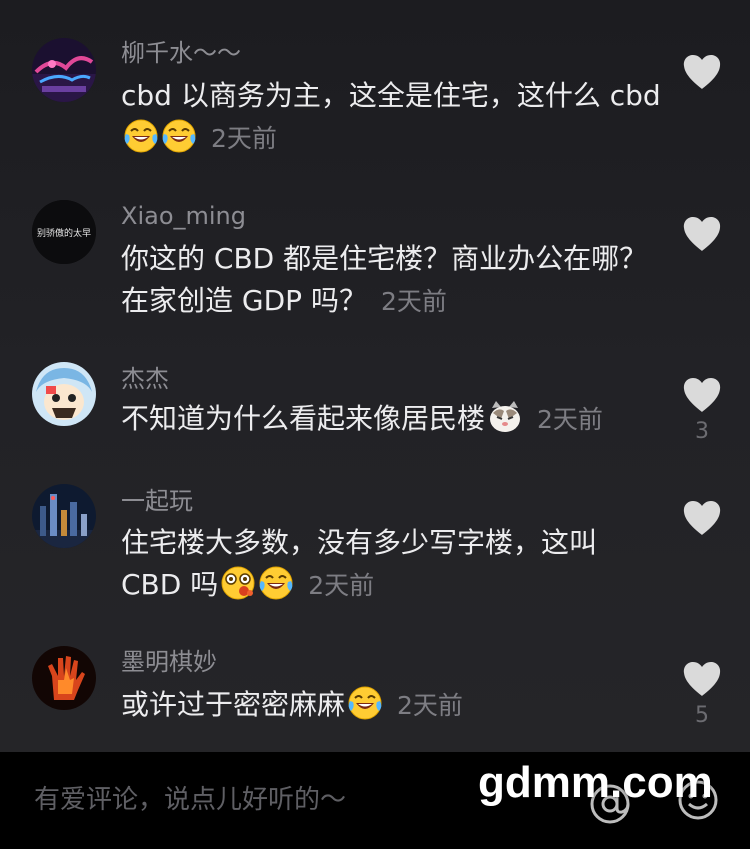  I want to click on comment-text: 或许过于密密麻麻 2天前, so click(391, 705).